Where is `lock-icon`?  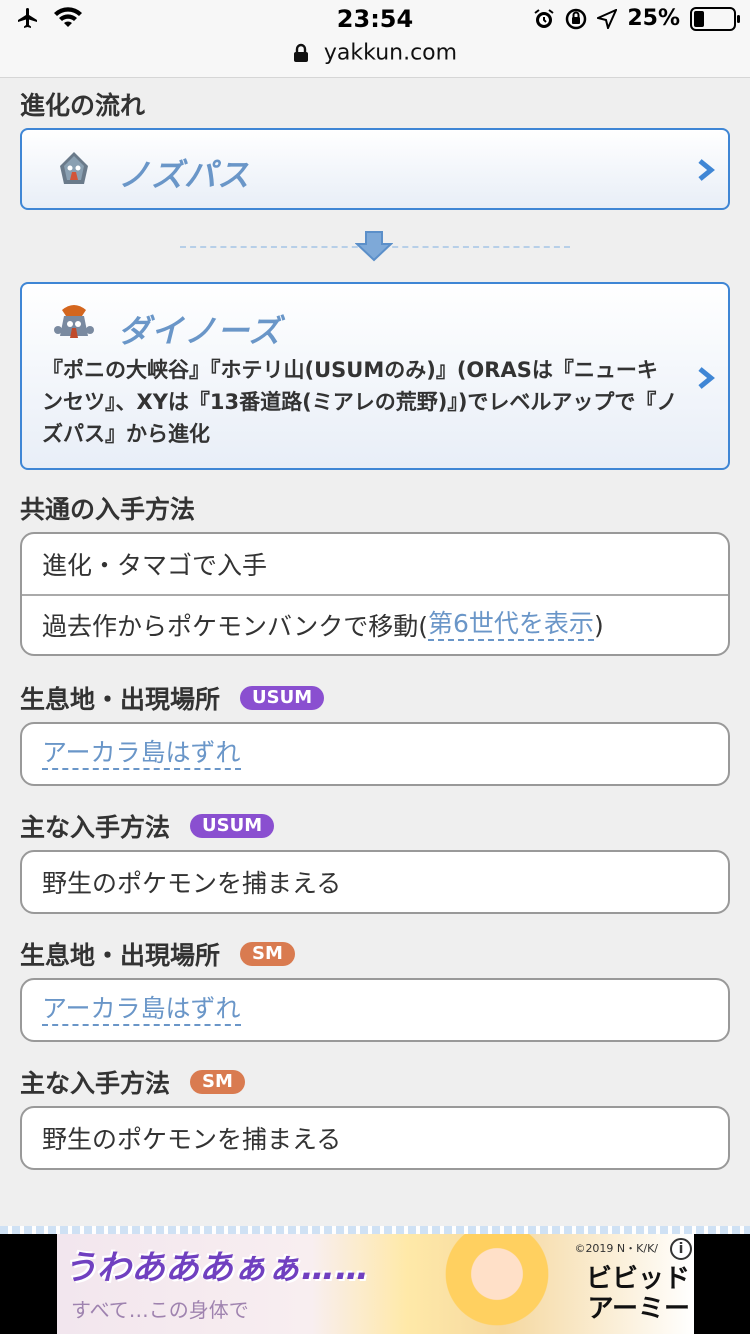
lock-icon is located at coordinates (300, 52).